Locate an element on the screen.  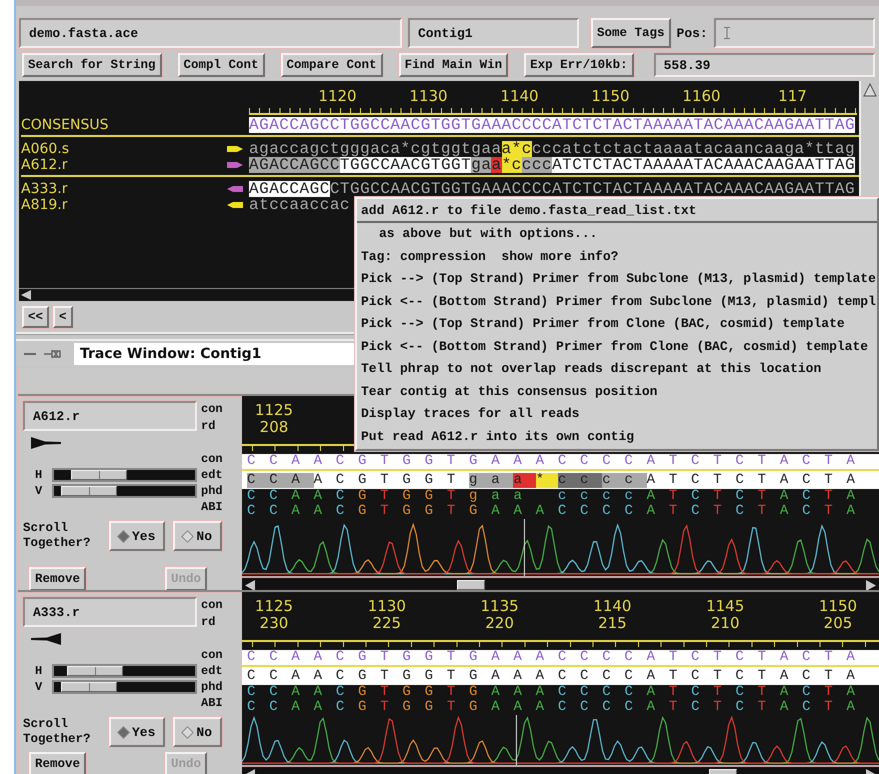
toolbar-button: Compl Cont is located at coordinates (221, 65).